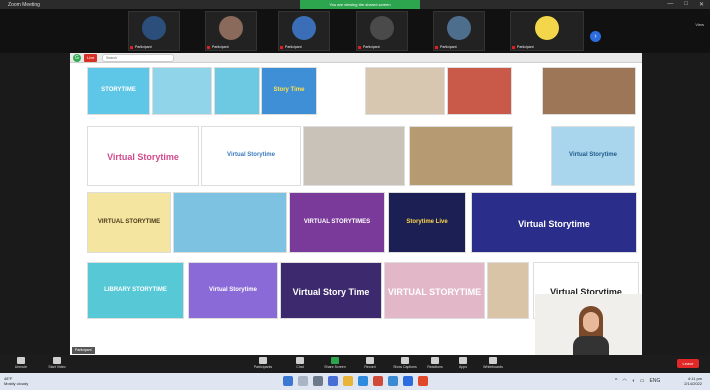  I want to click on close-icon: ✕, so click(701, 4).